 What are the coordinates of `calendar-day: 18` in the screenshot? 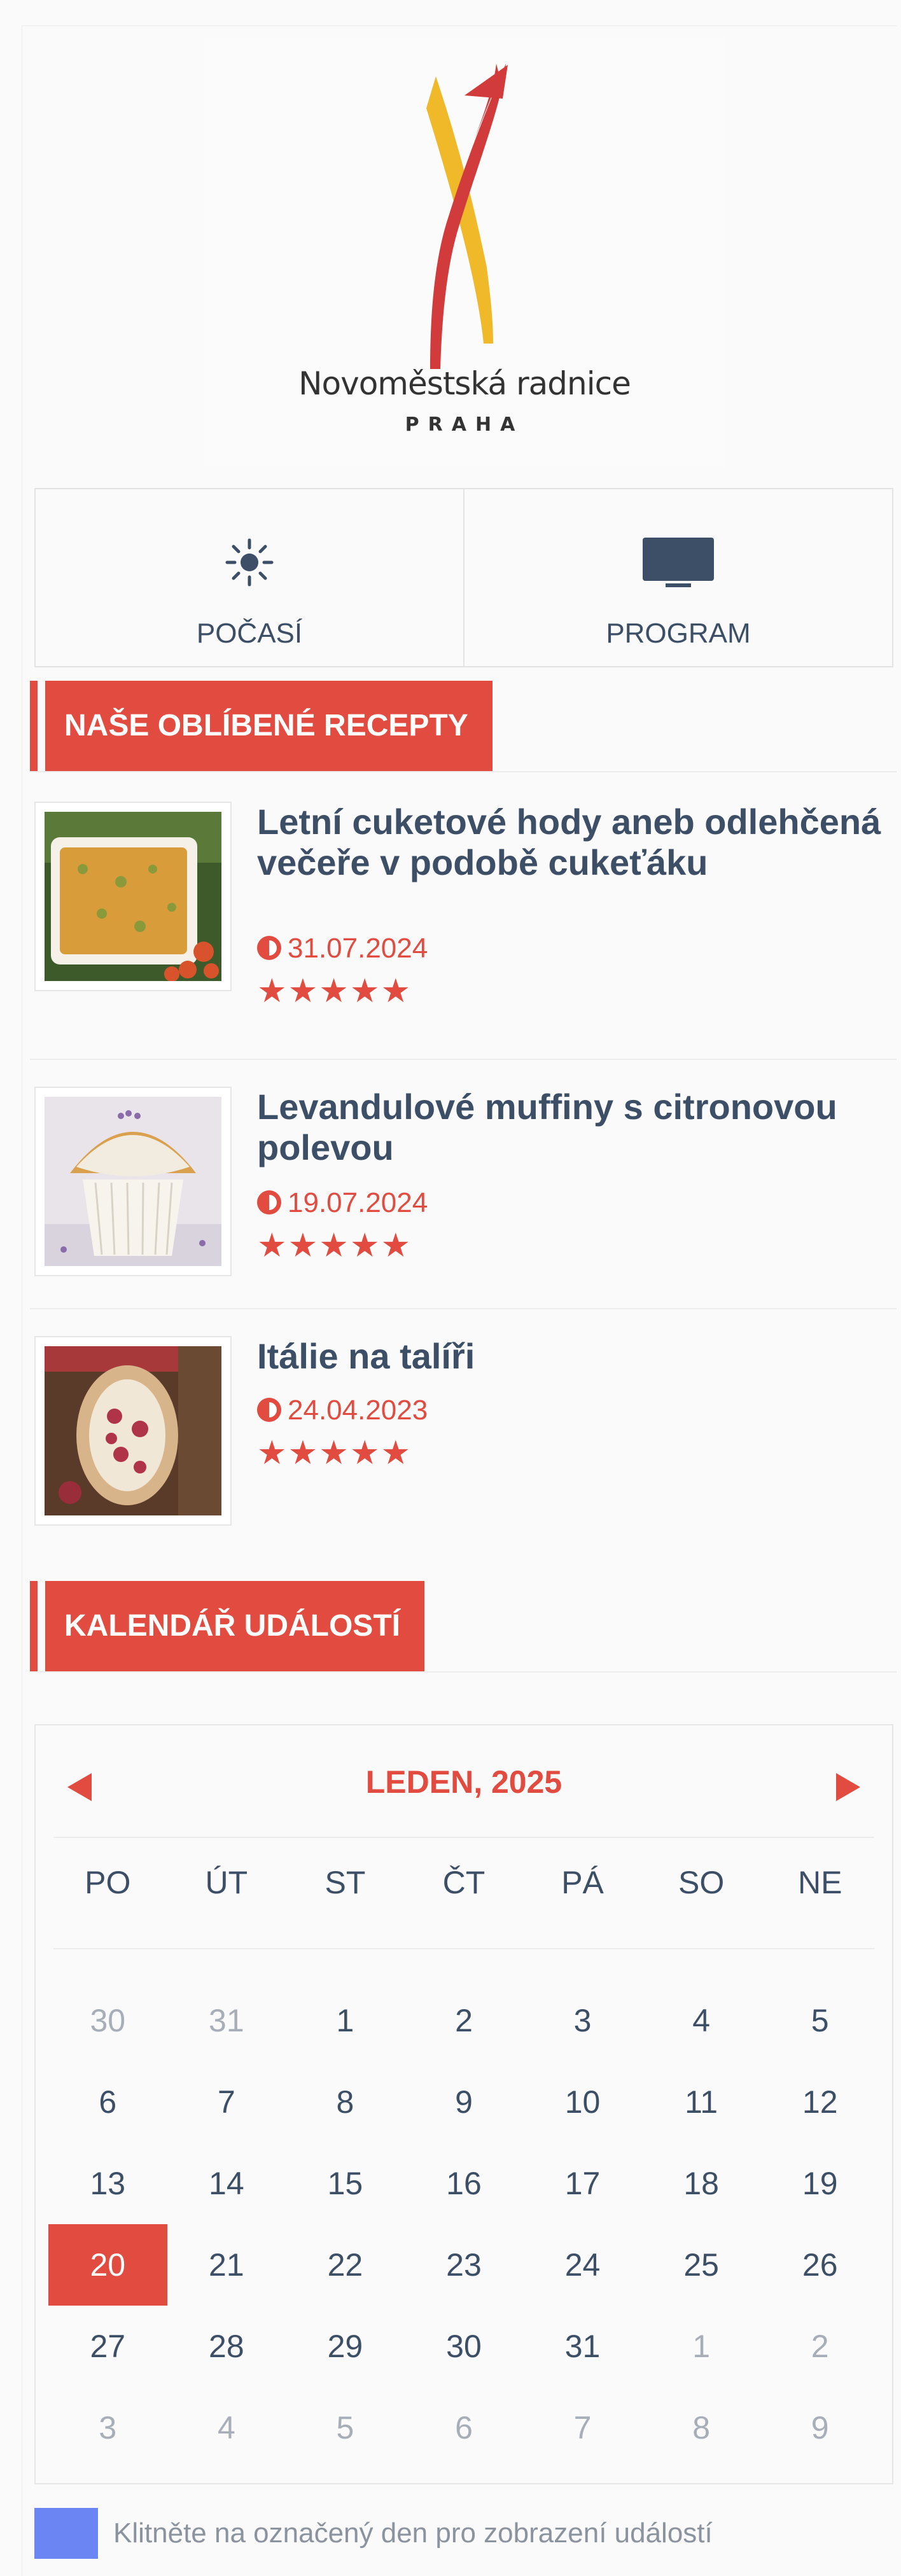 It's located at (701, 2183).